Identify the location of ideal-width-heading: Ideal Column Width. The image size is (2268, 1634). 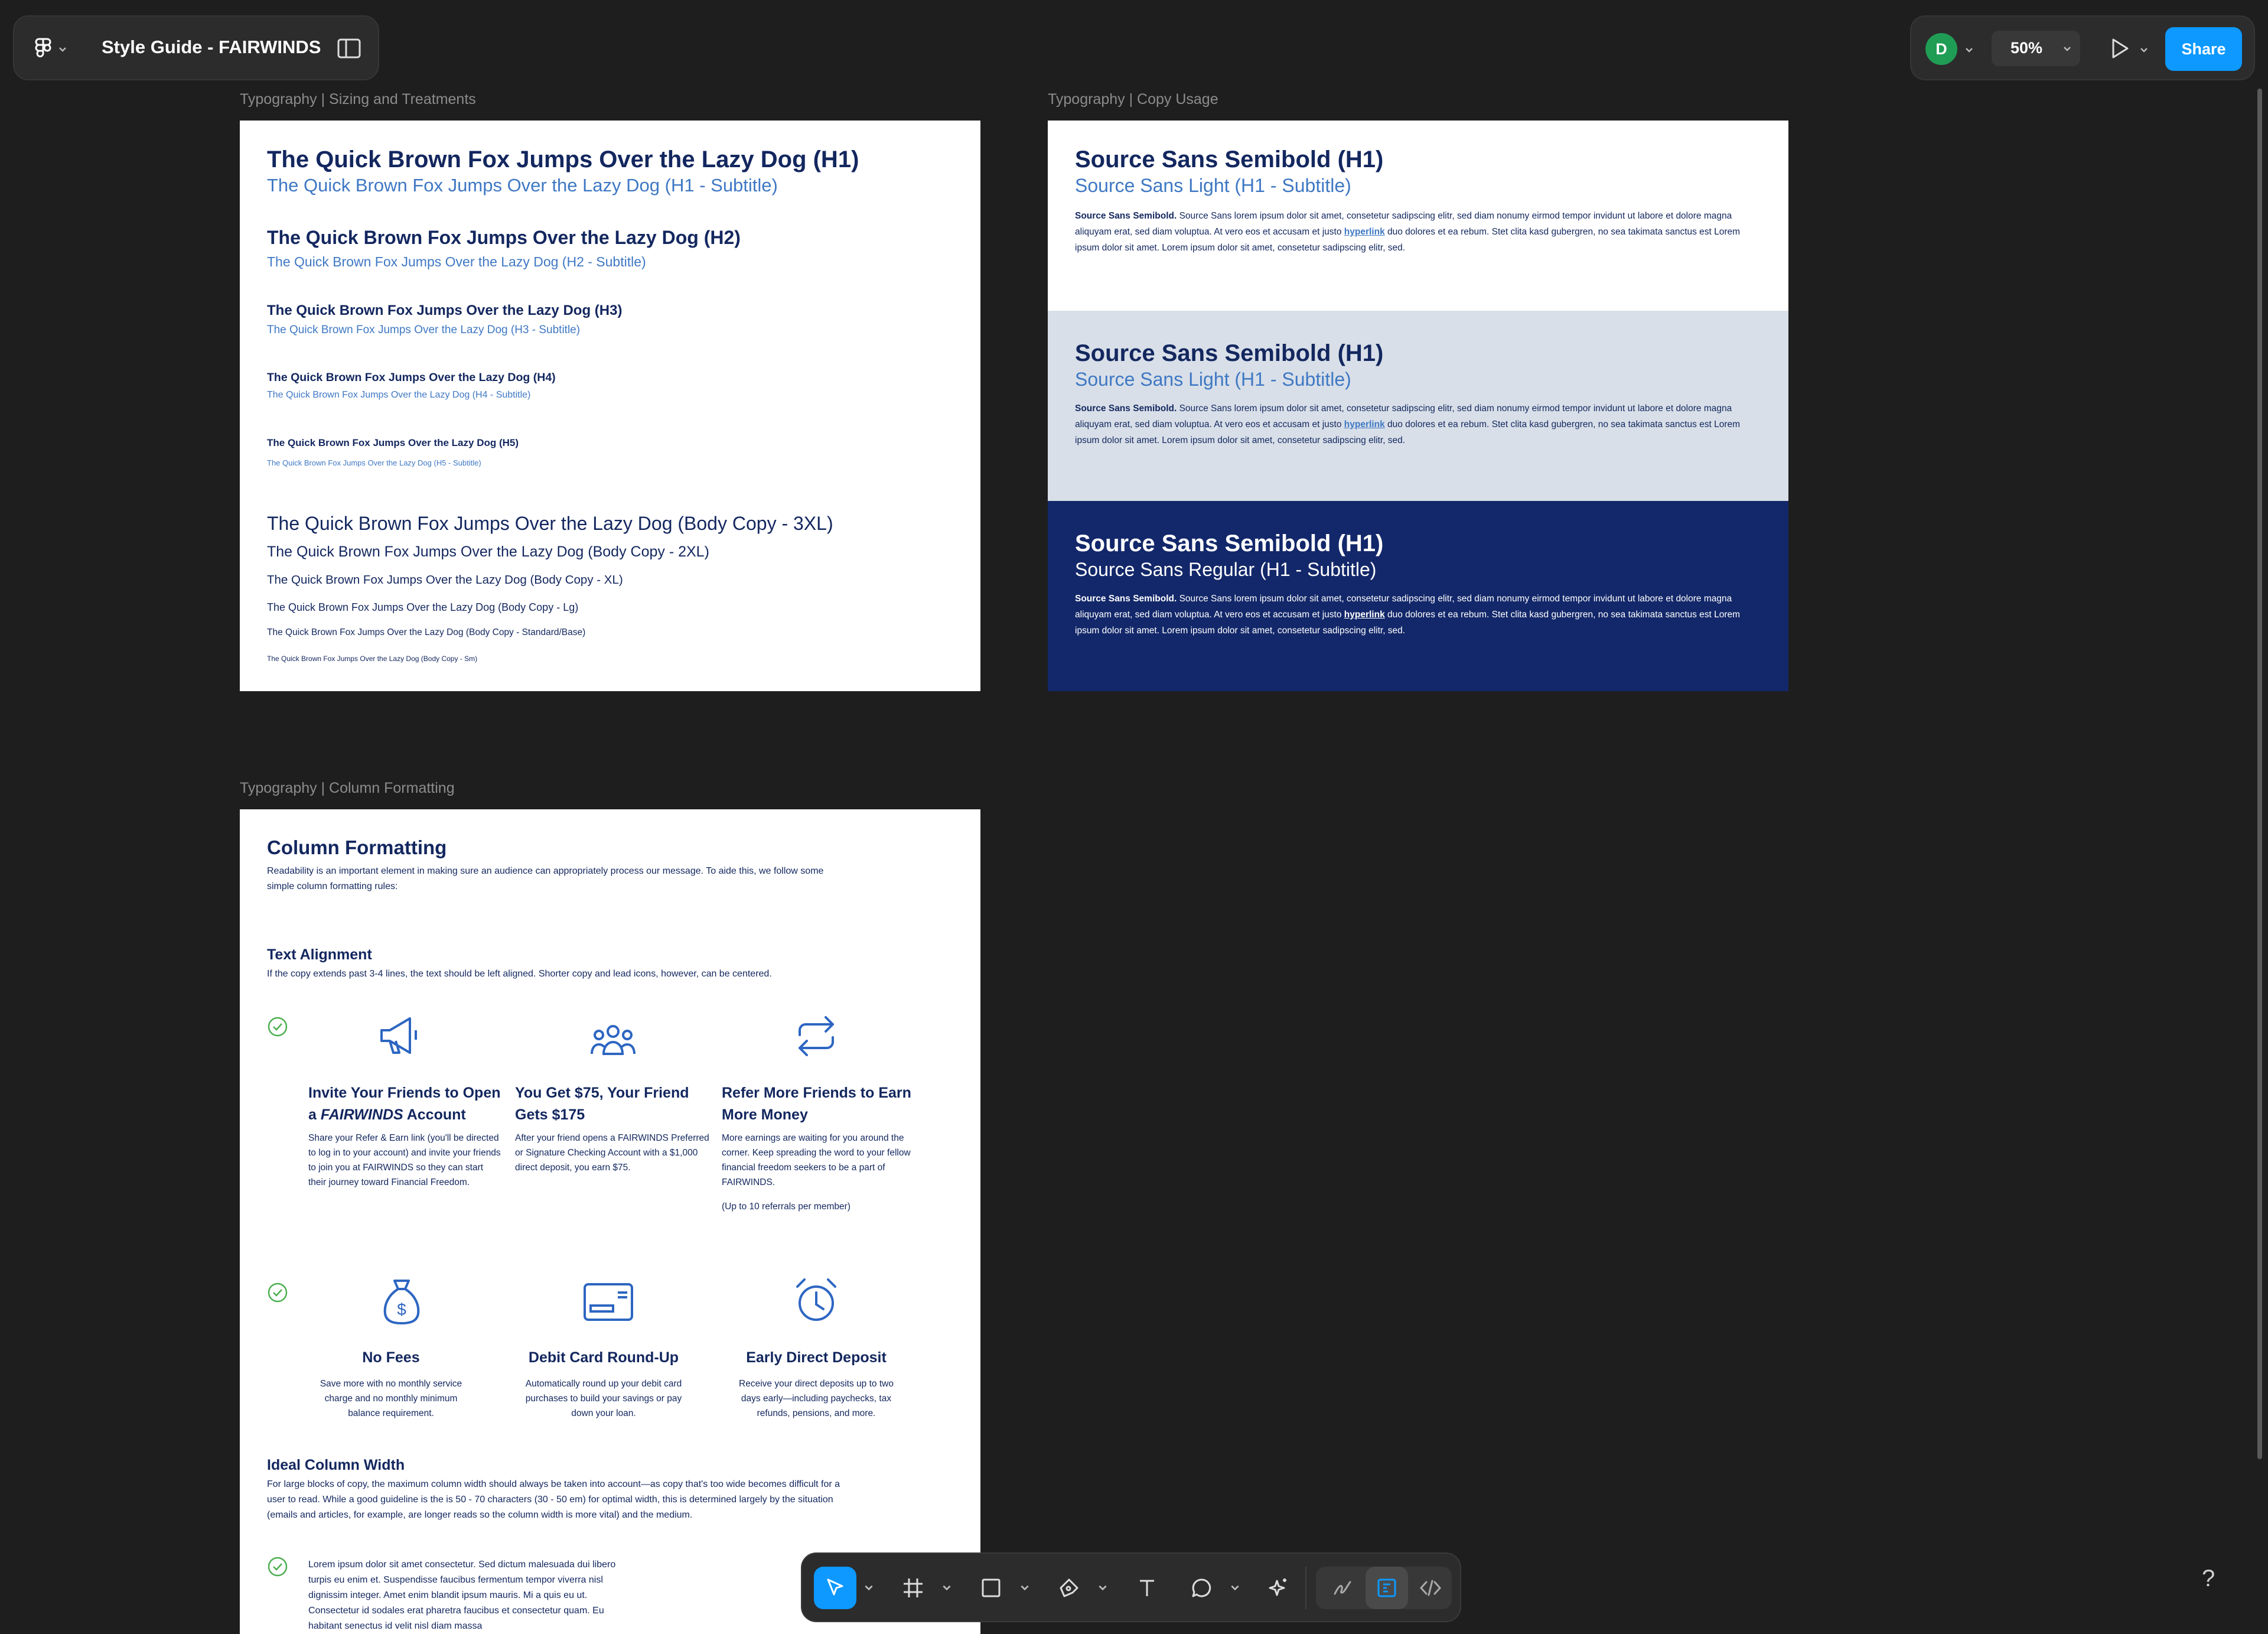
(336, 1465).